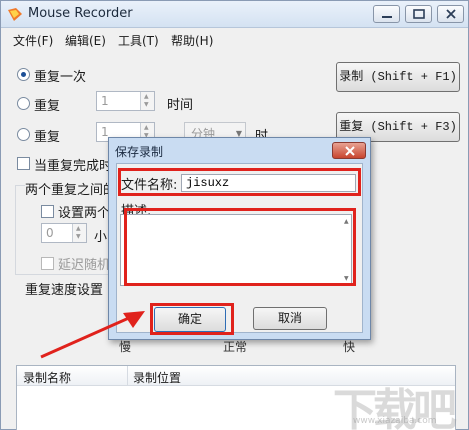 This screenshot has width=469, height=430. Describe the element at coordinates (192, 40) in the screenshot. I see `menu-help: 帮助(H)` at that location.